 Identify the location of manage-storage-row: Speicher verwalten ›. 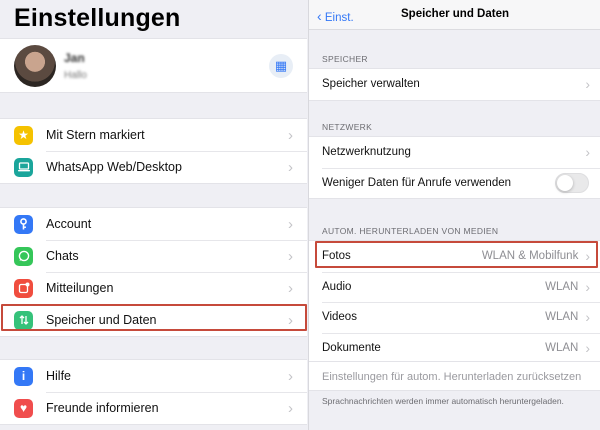
(454, 84).